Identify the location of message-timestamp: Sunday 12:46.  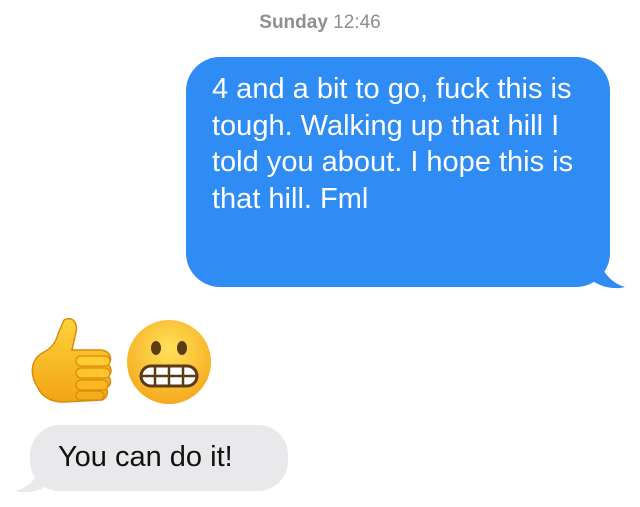
(320, 23).